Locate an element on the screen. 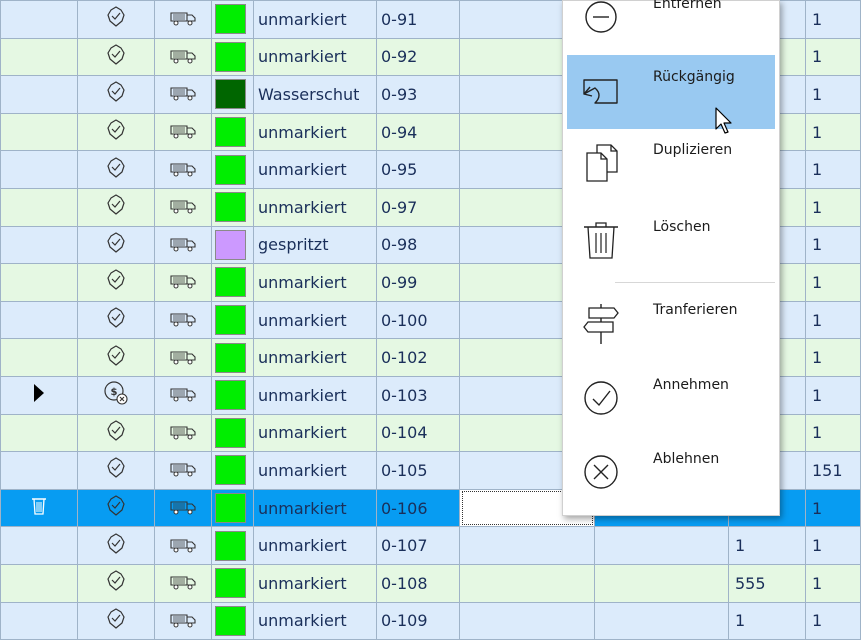 This screenshot has height=641, width=861. menu-item-loeschen: Löschen is located at coordinates (671, 242).